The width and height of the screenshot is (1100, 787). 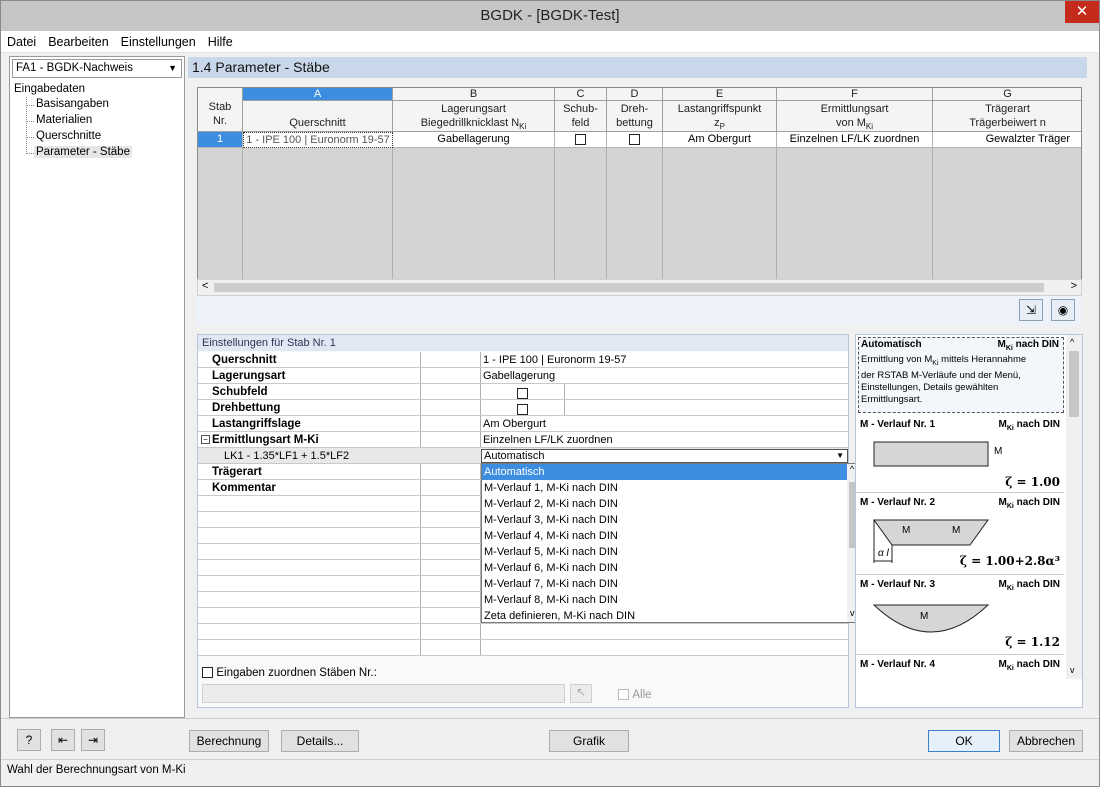 I want to click on settings-row-schubfeld: Schubfeld, so click(x=523, y=392).